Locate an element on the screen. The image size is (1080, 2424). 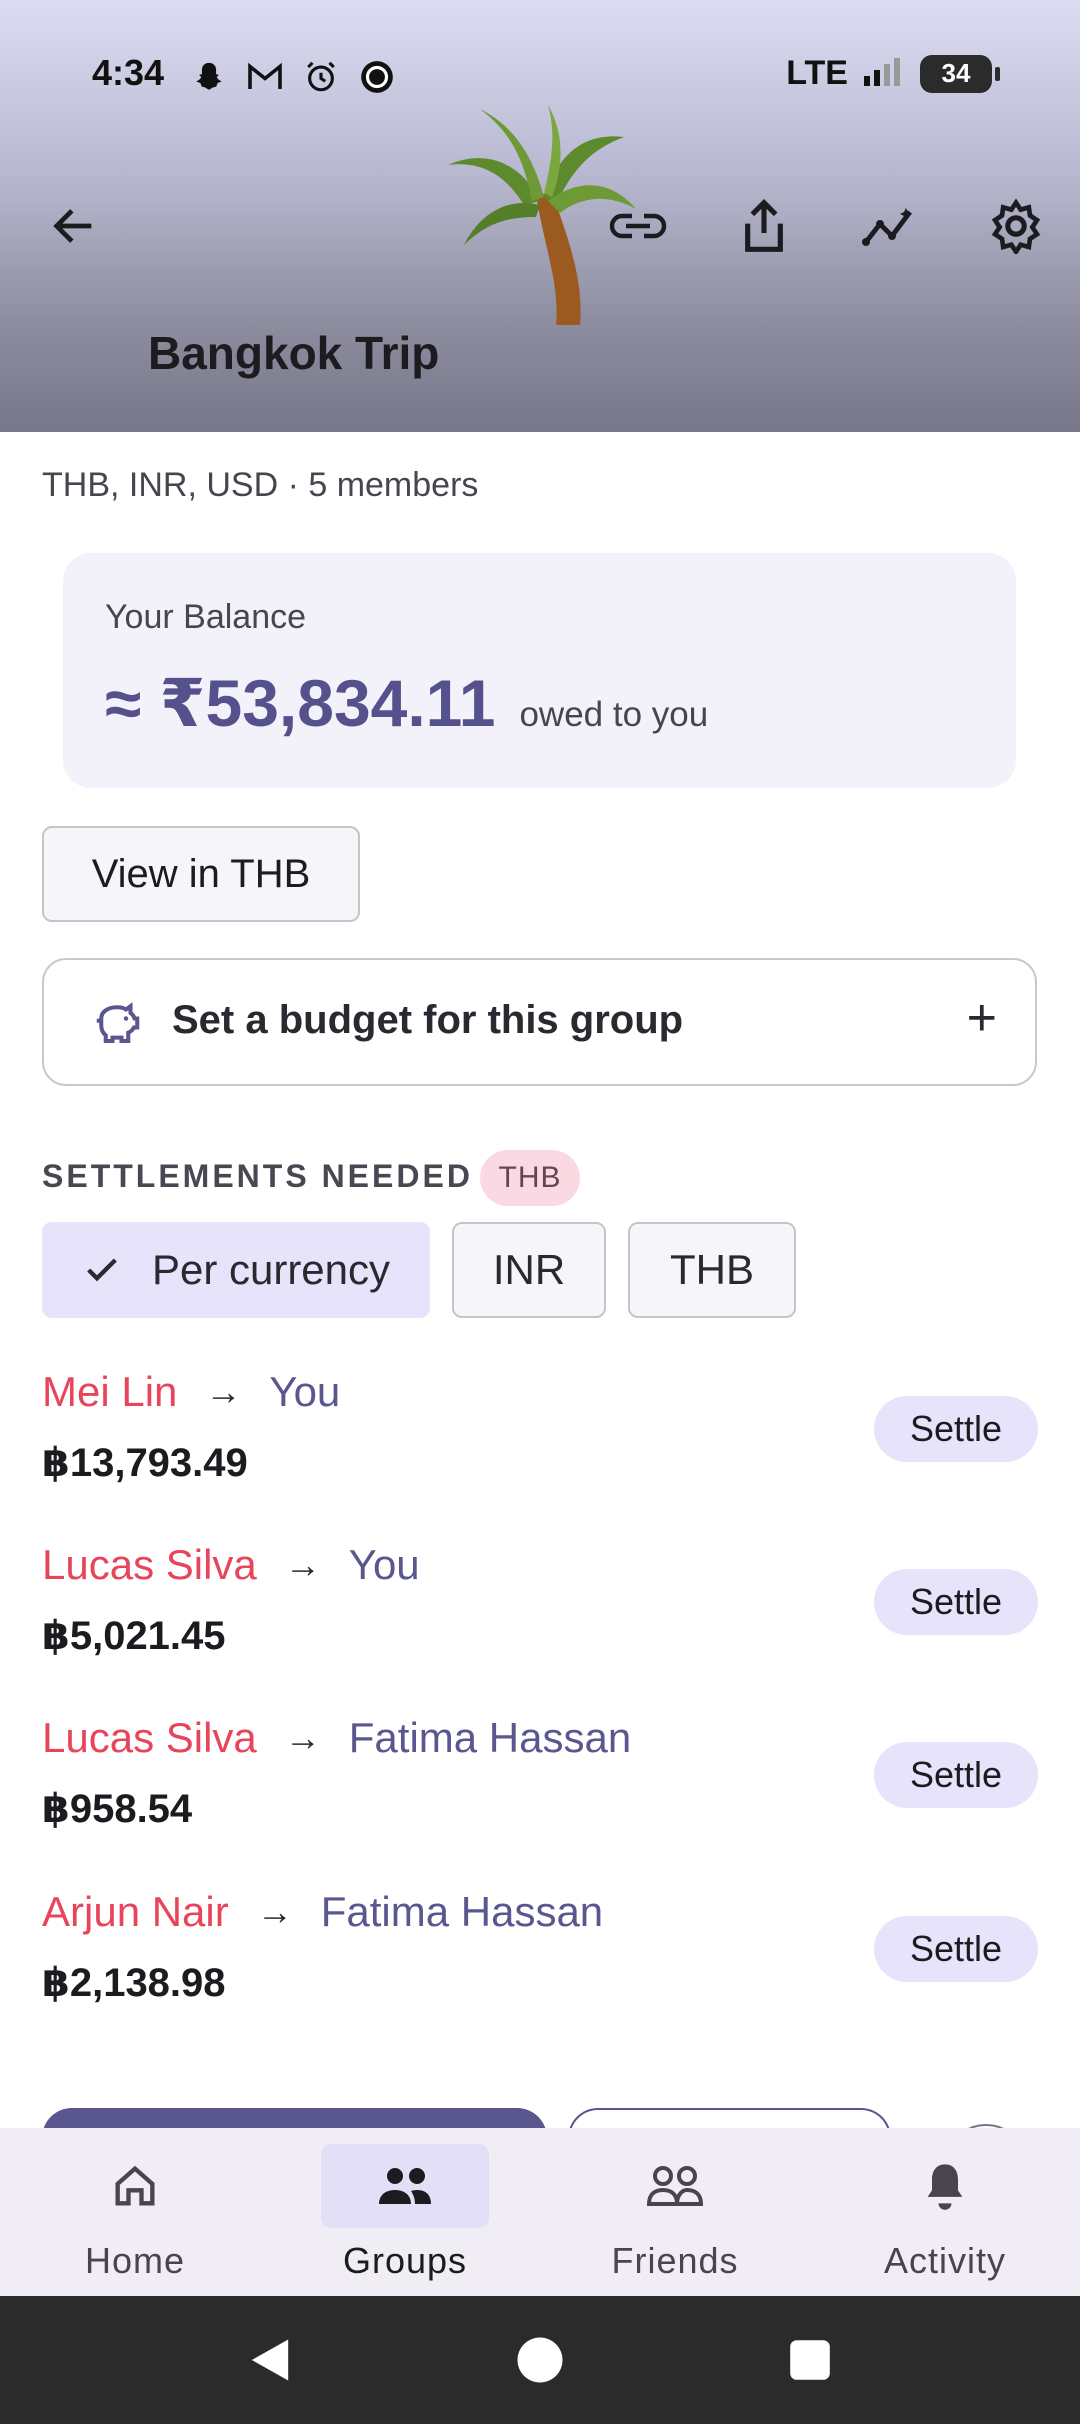
share-button is located at coordinates (764, 226).